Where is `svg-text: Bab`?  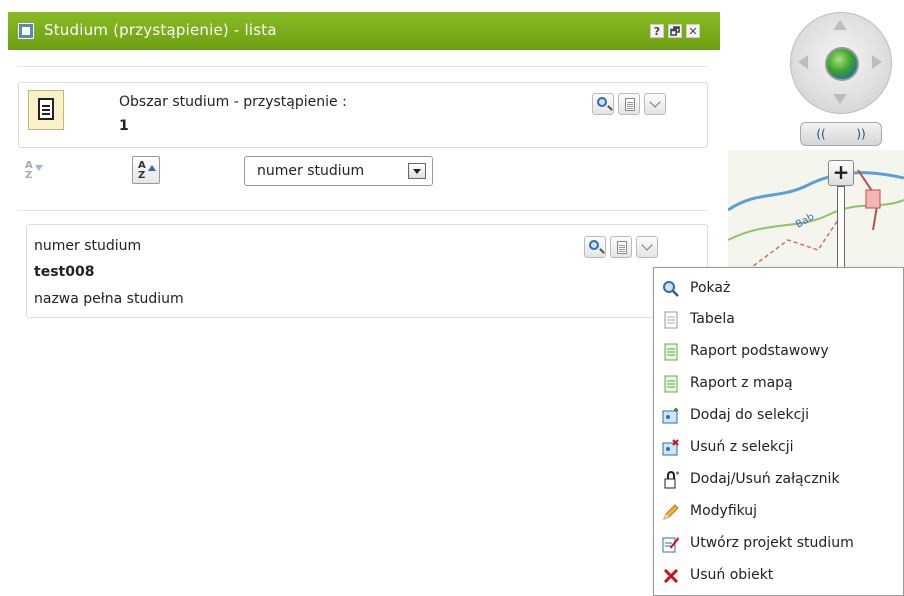
svg-text: Bab is located at coordinates (805, 220).